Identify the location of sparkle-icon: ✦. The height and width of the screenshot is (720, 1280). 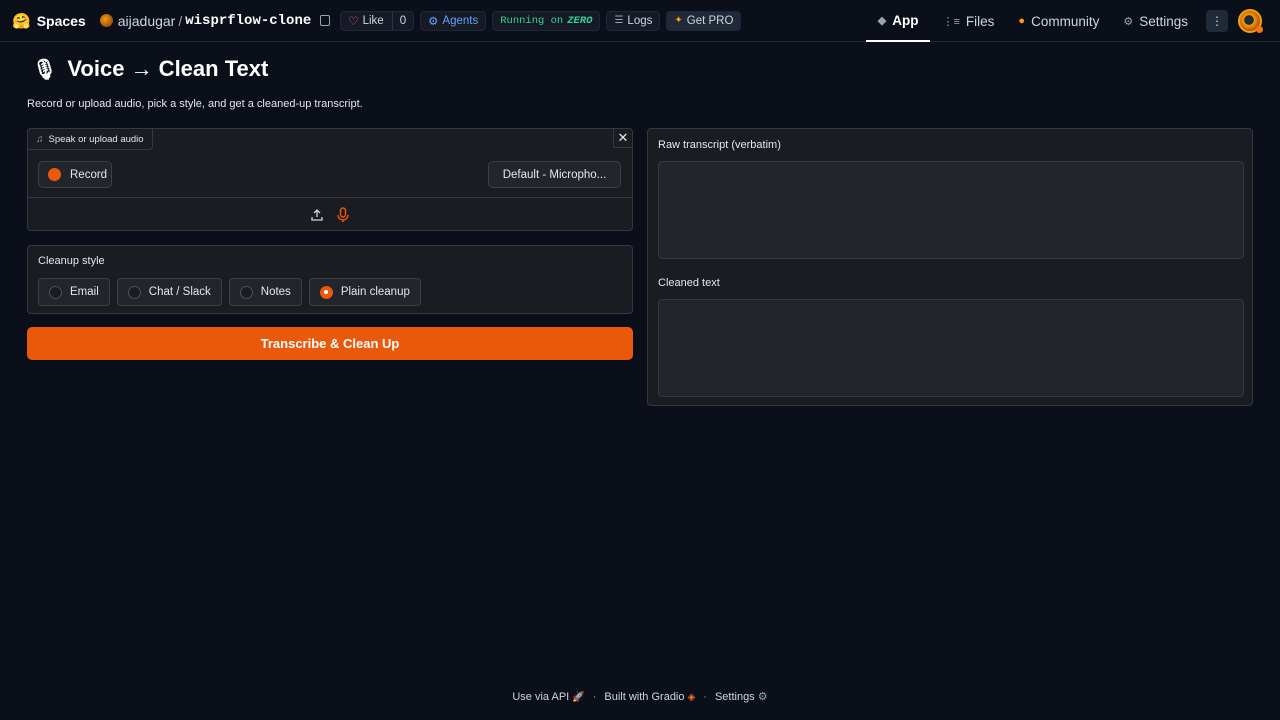
(678, 20).